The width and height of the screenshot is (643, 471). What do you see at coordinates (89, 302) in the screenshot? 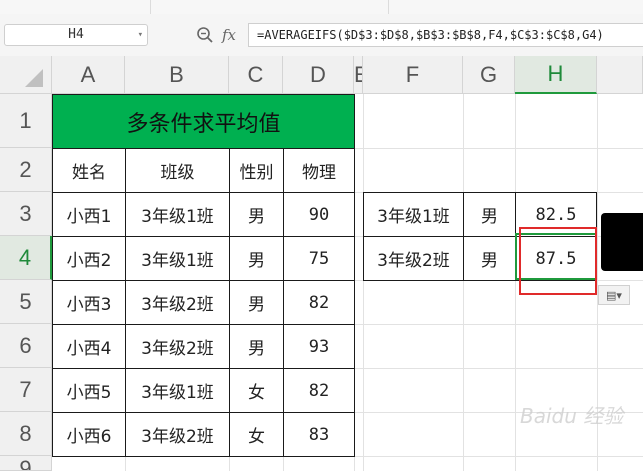
I see `cell-name: 小西3` at bounding box center [89, 302].